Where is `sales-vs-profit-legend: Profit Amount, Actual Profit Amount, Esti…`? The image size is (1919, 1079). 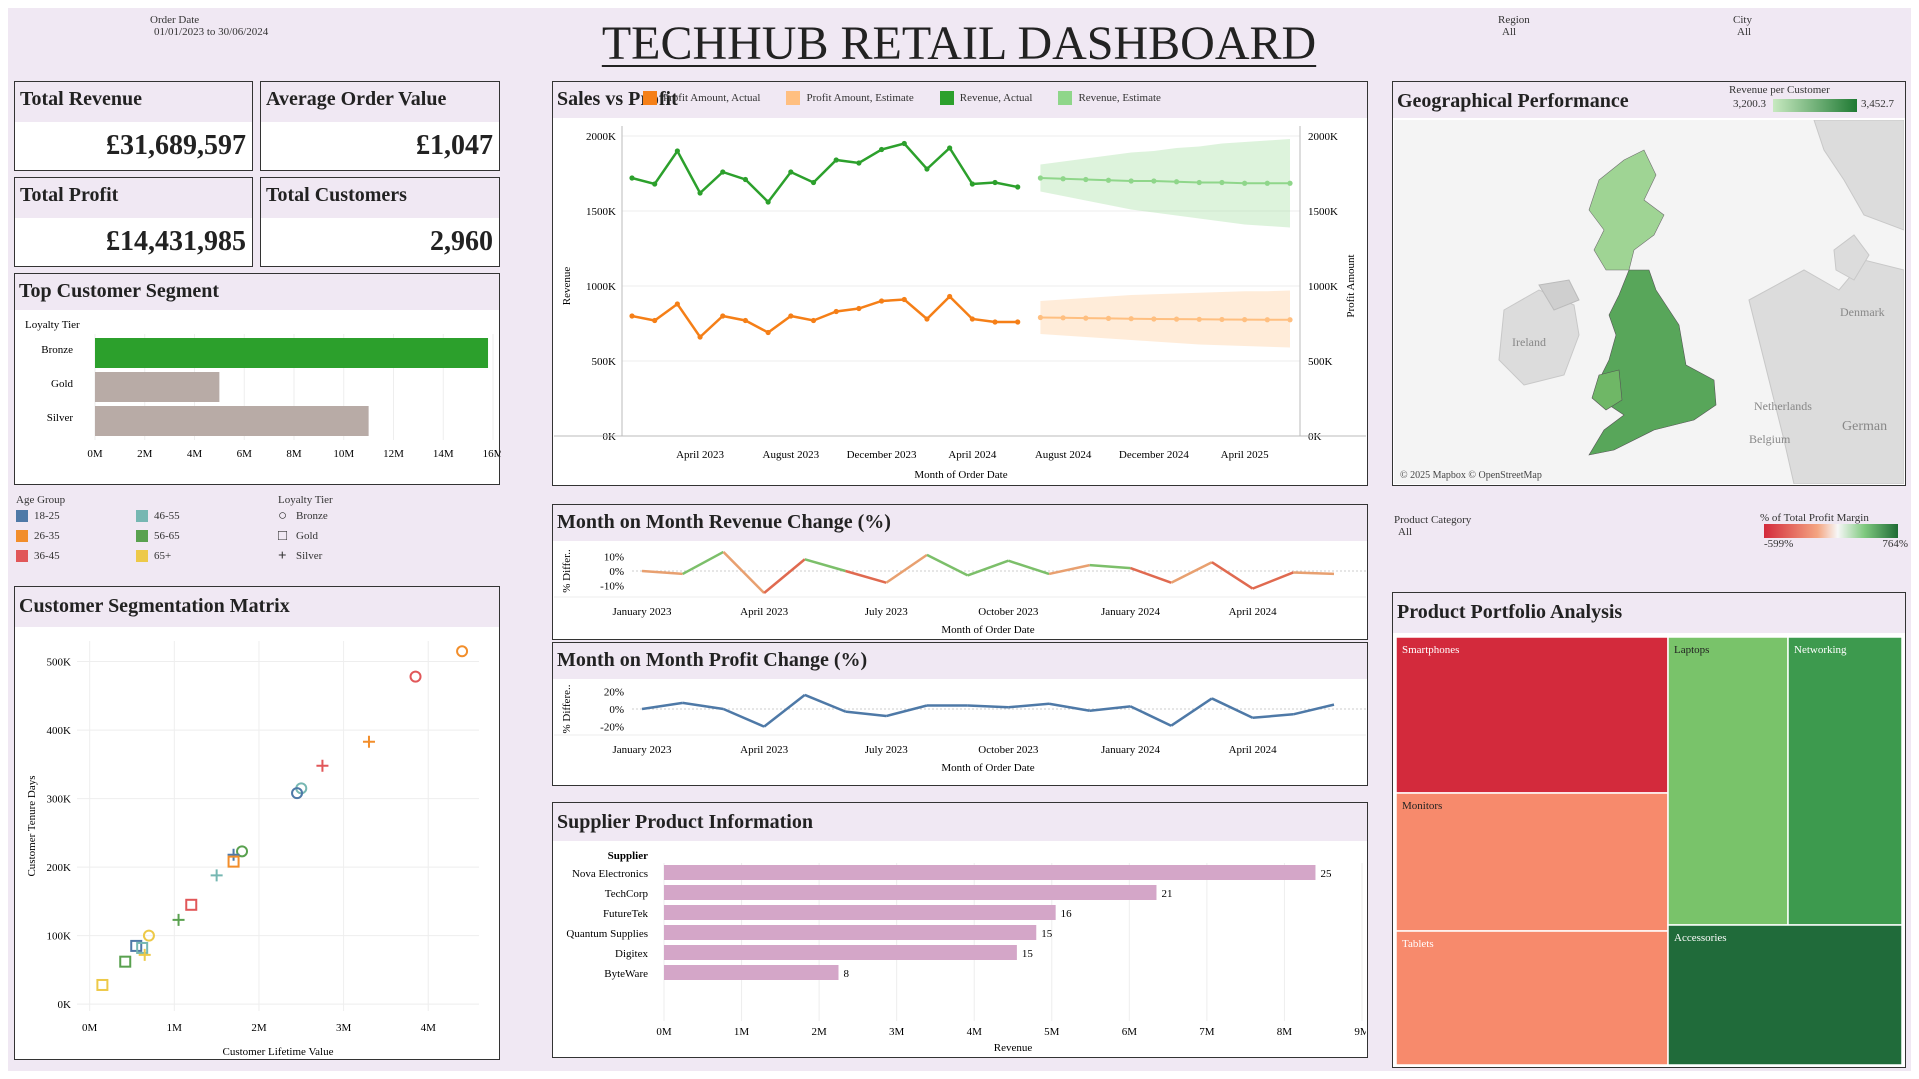 sales-vs-profit-legend: Profit Amount, Actual Profit Amount, Esti… is located at coordinates (902, 98).